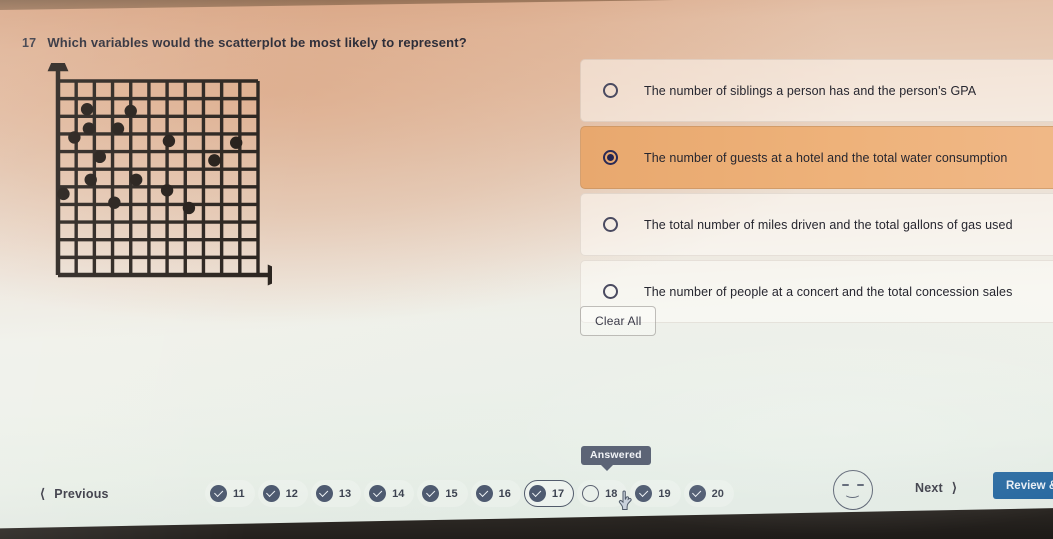  What do you see at coordinates (291, 493) in the screenshot?
I see `question-nav-number: 12` at bounding box center [291, 493].